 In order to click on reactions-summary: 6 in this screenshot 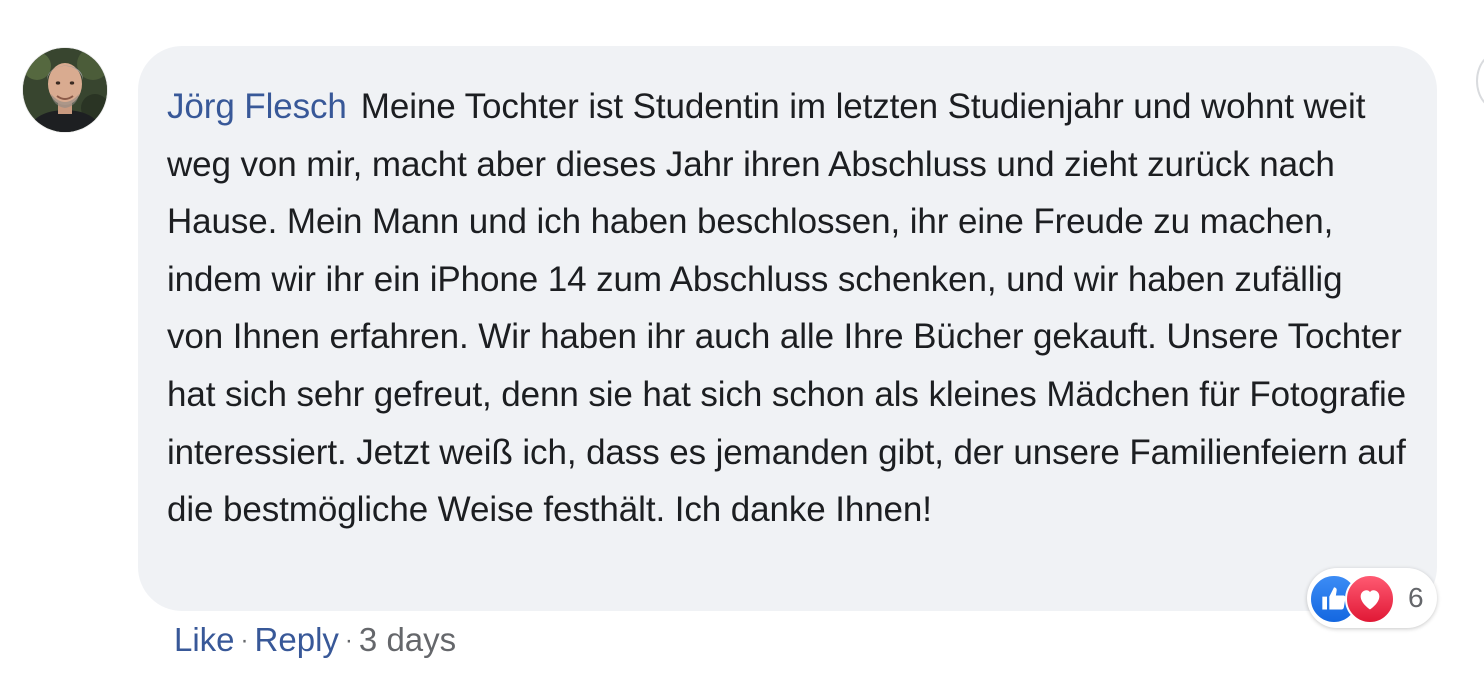, I will do `click(1372, 598)`.